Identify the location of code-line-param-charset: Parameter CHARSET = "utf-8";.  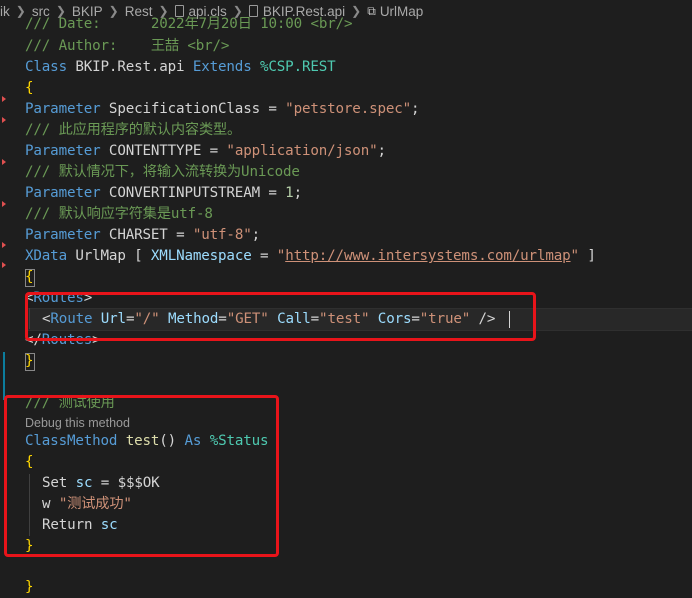
(143, 235).